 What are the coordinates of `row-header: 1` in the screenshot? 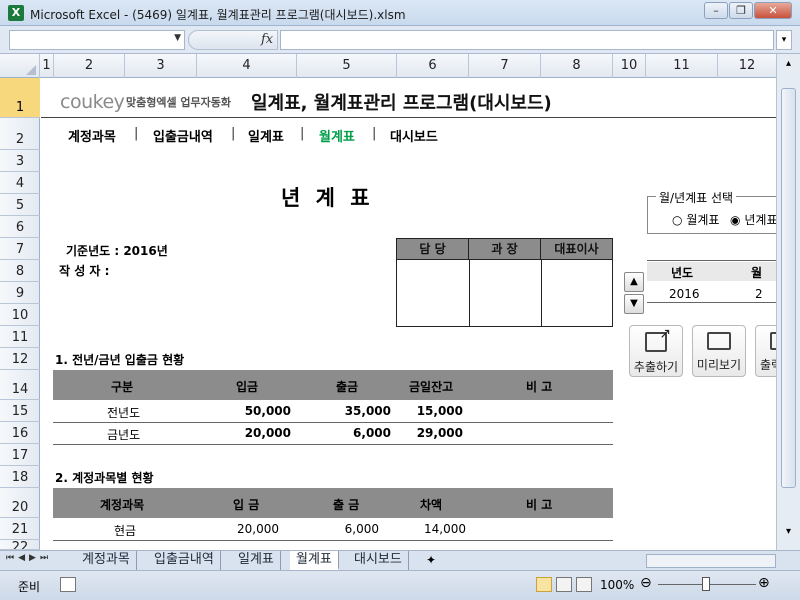 It's located at (20, 98).